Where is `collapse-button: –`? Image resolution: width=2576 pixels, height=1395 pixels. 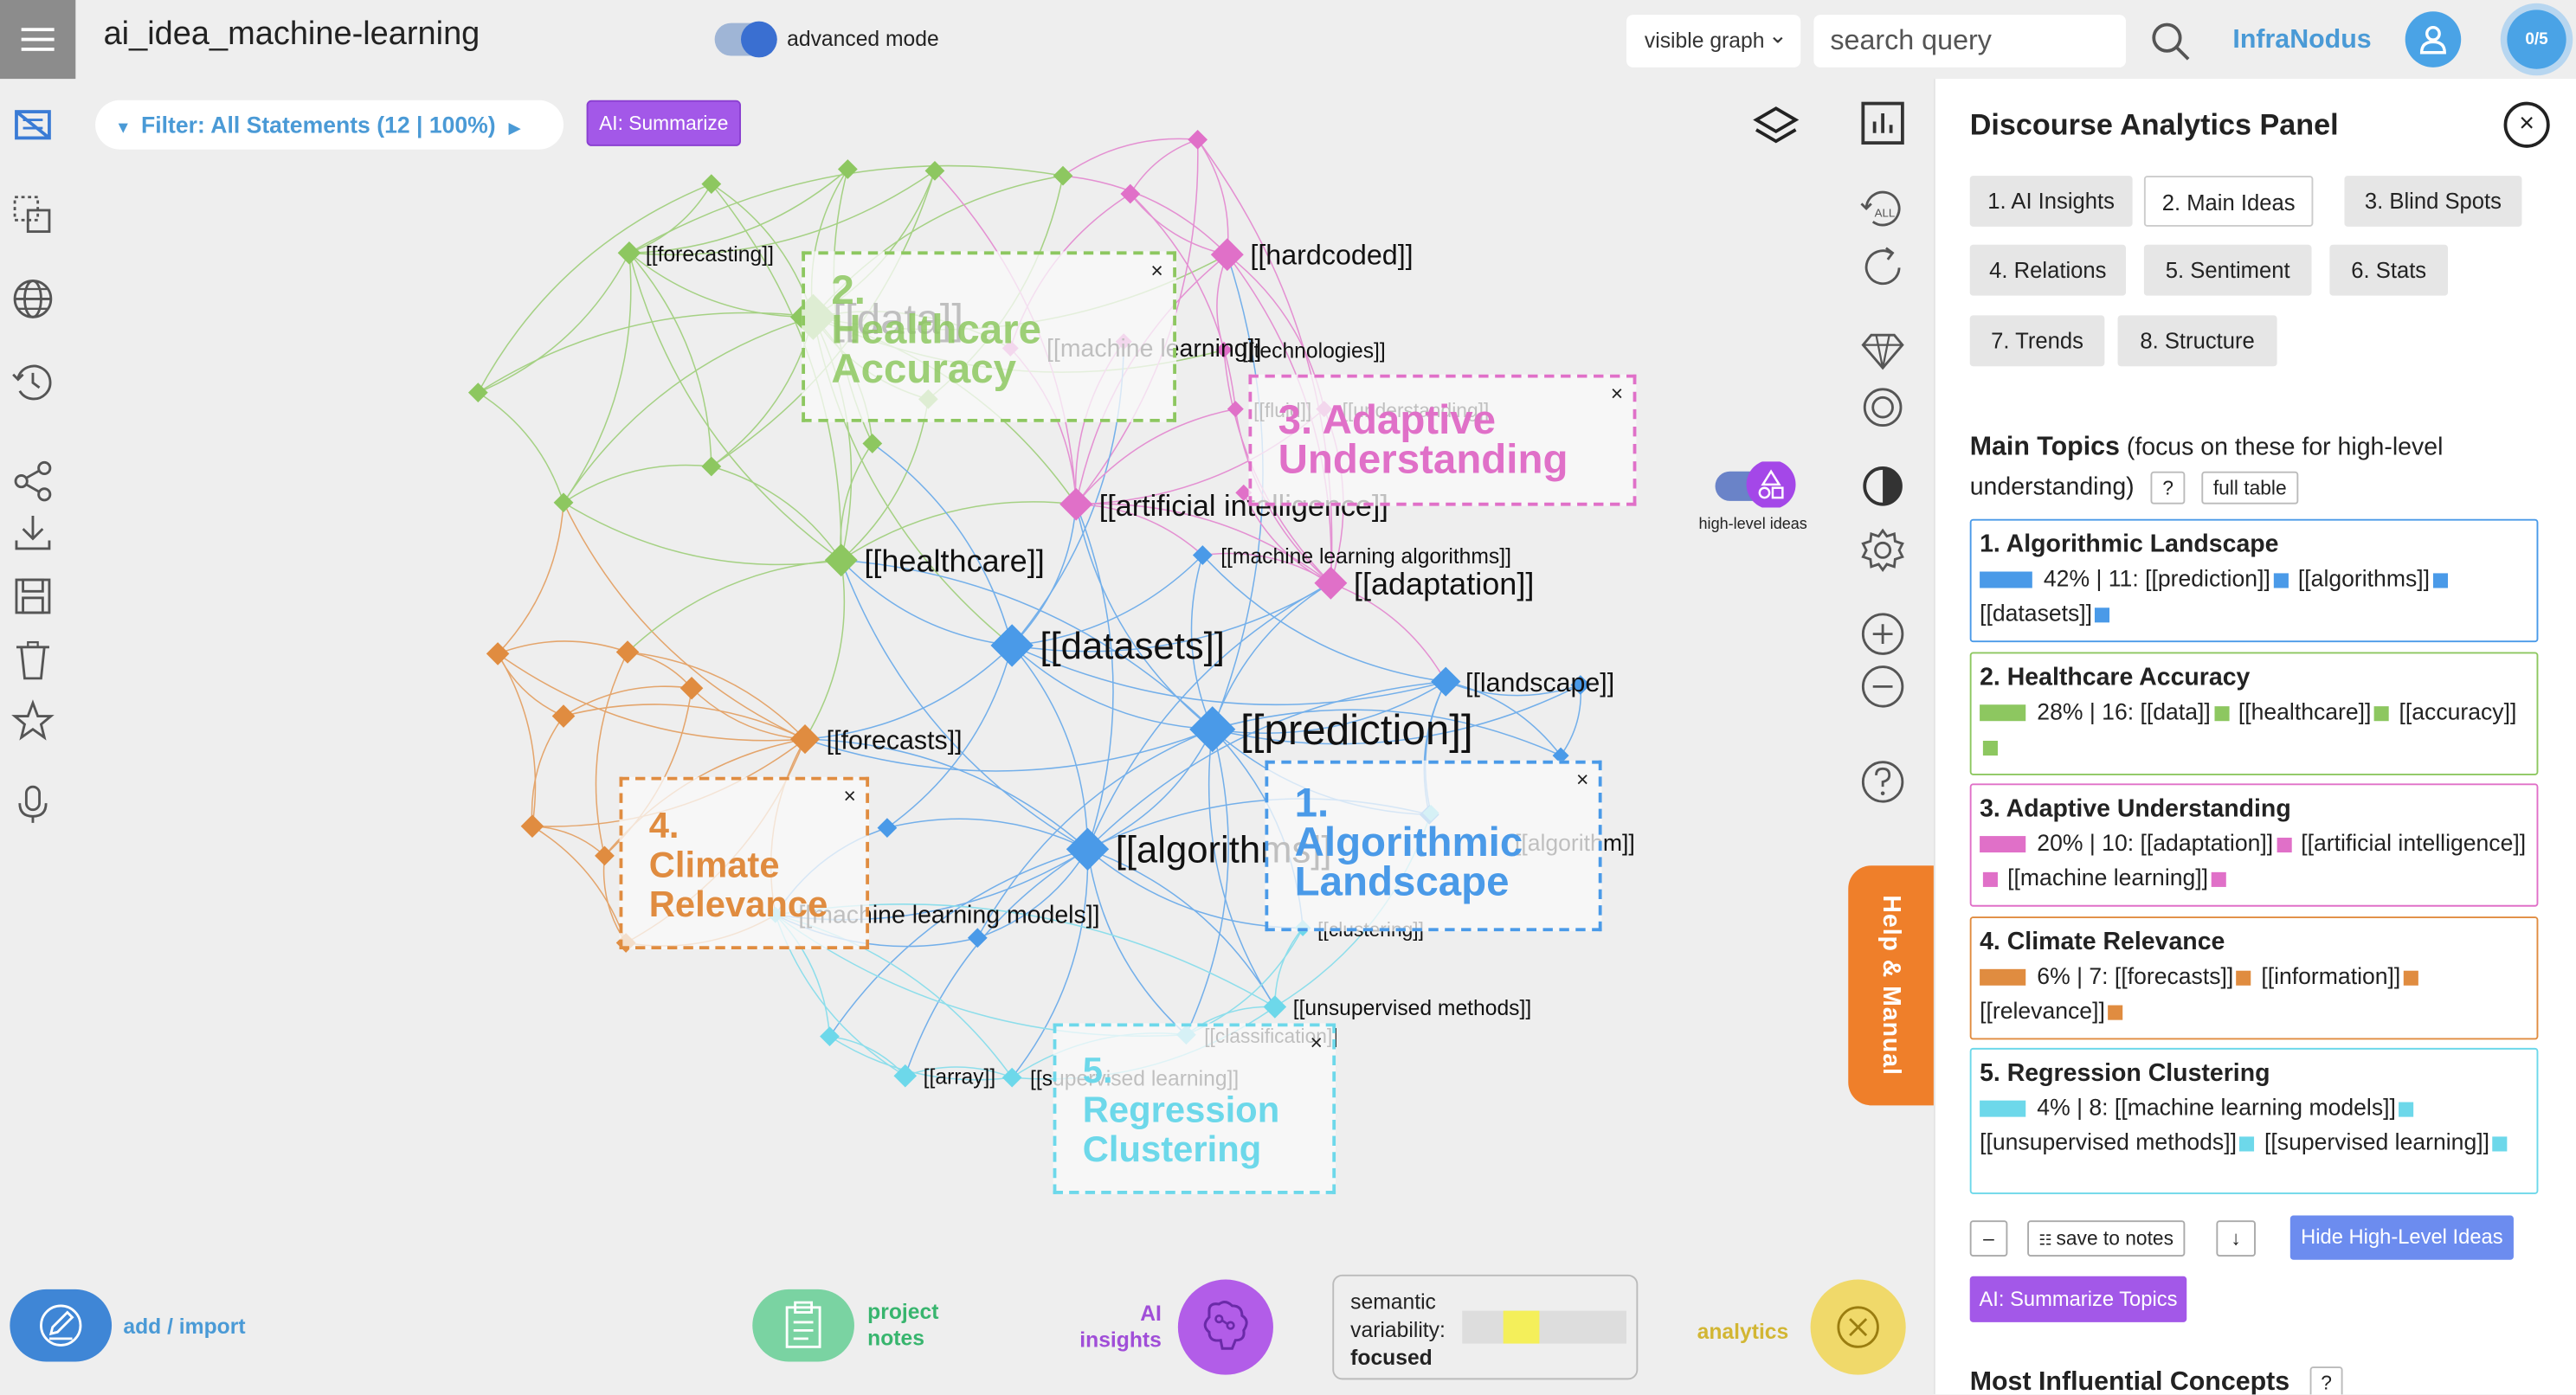
collapse-button: – is located at coordinates (1988, 1238).